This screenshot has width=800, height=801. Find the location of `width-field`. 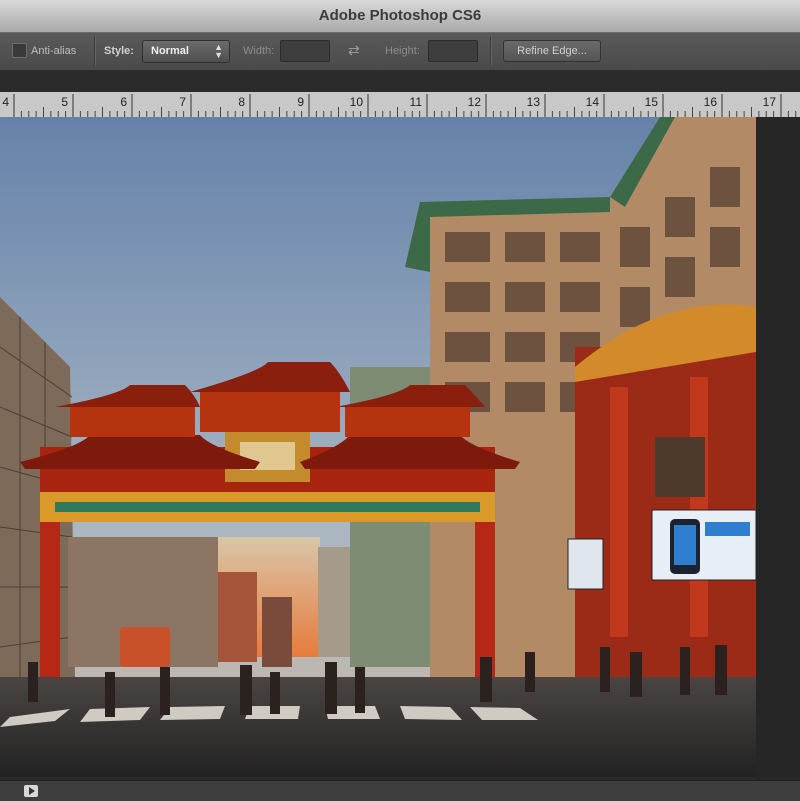

width-field is located at coordinates (305, 51).